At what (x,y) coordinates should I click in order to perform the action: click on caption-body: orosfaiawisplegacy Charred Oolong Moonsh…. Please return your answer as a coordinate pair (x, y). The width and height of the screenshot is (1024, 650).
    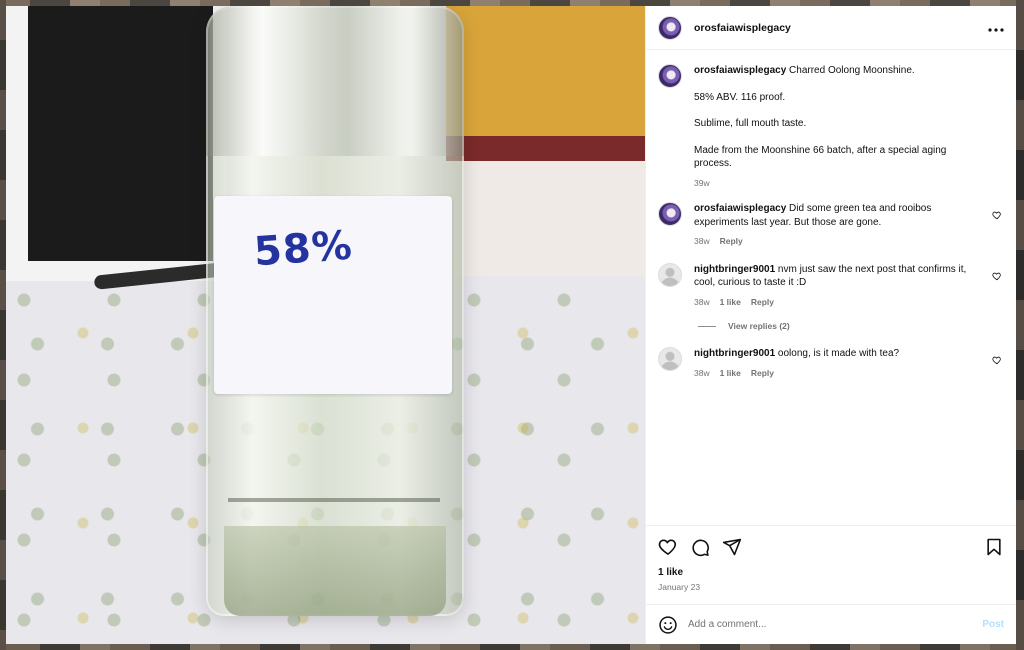
    Looking at the image, I should click on (849, 127).